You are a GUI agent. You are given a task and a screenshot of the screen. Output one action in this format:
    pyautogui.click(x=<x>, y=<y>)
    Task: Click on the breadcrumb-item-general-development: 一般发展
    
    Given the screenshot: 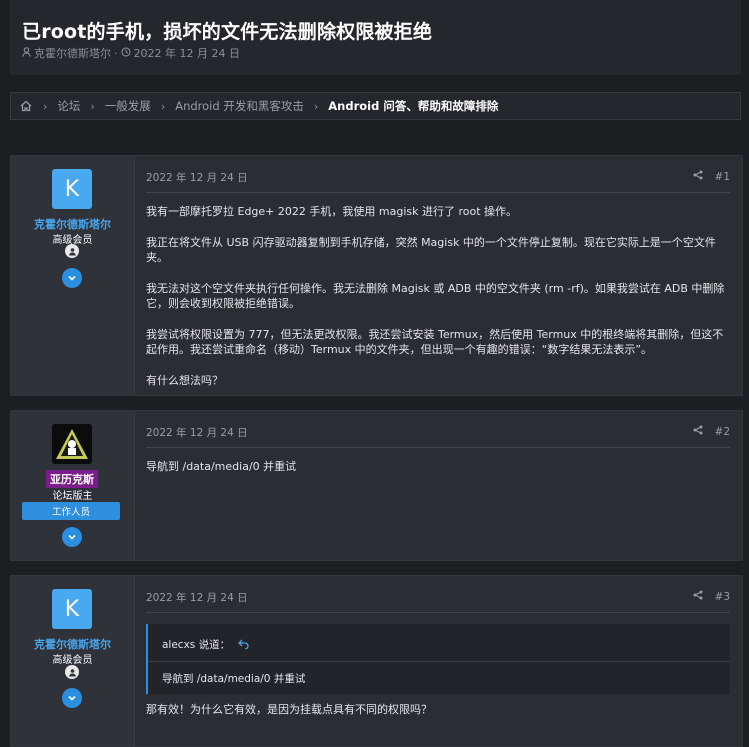 What is the action you would take?
    pyautogui.click(x=128, y=106)
    